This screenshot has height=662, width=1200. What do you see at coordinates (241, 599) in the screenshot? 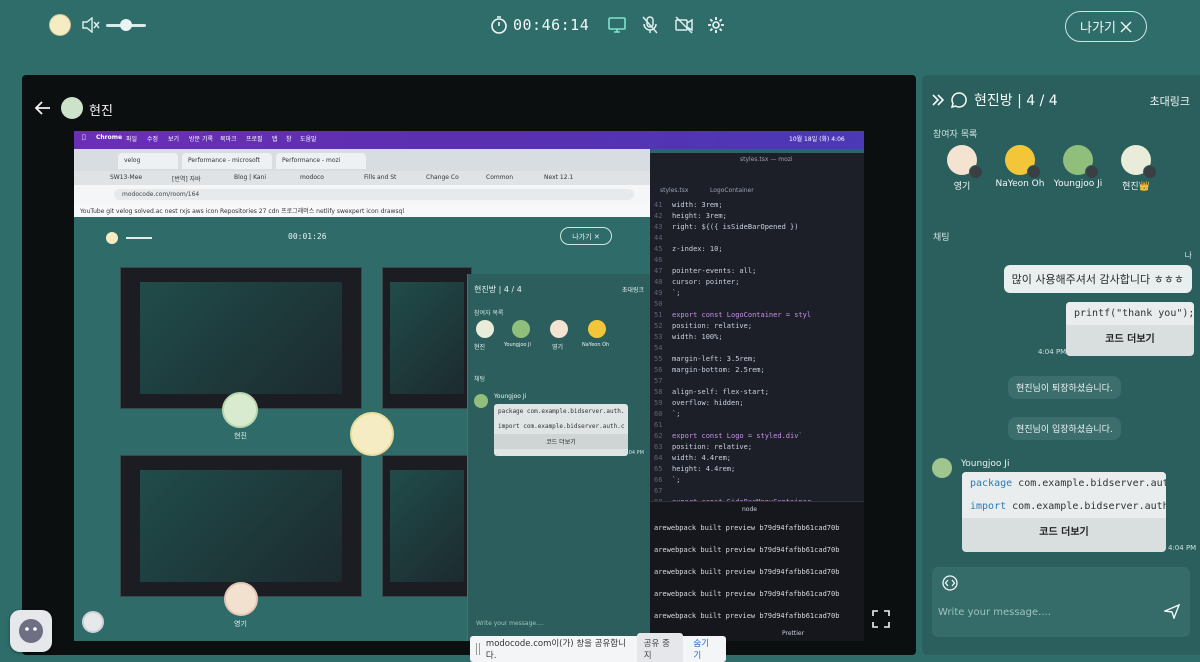
I see `floating-avatar` at bounding box center [241, 599].